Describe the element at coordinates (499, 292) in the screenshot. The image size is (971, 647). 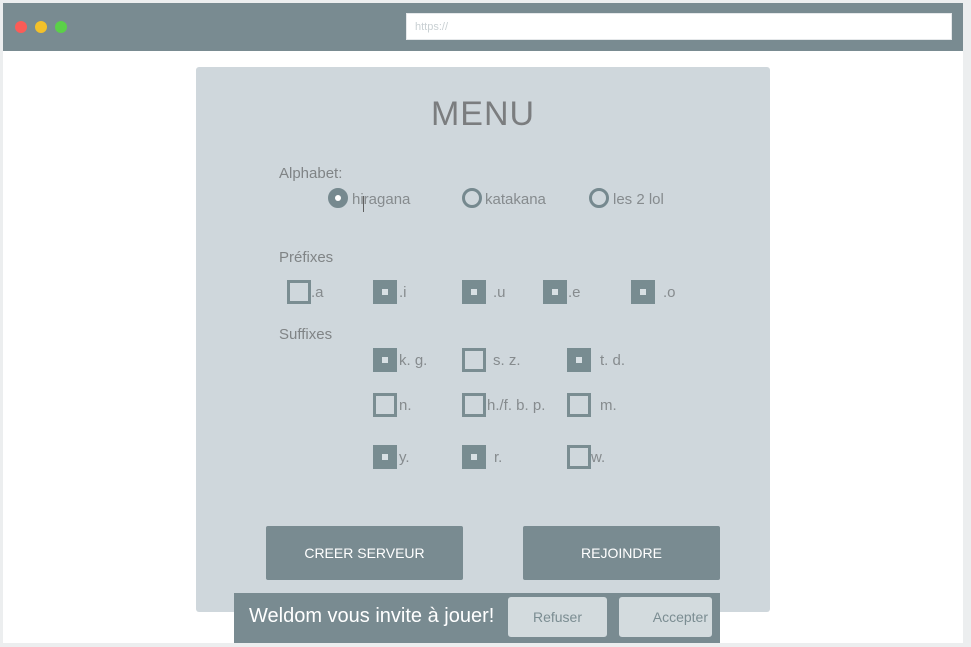
I see `prefix-u-label: .u` at that location.